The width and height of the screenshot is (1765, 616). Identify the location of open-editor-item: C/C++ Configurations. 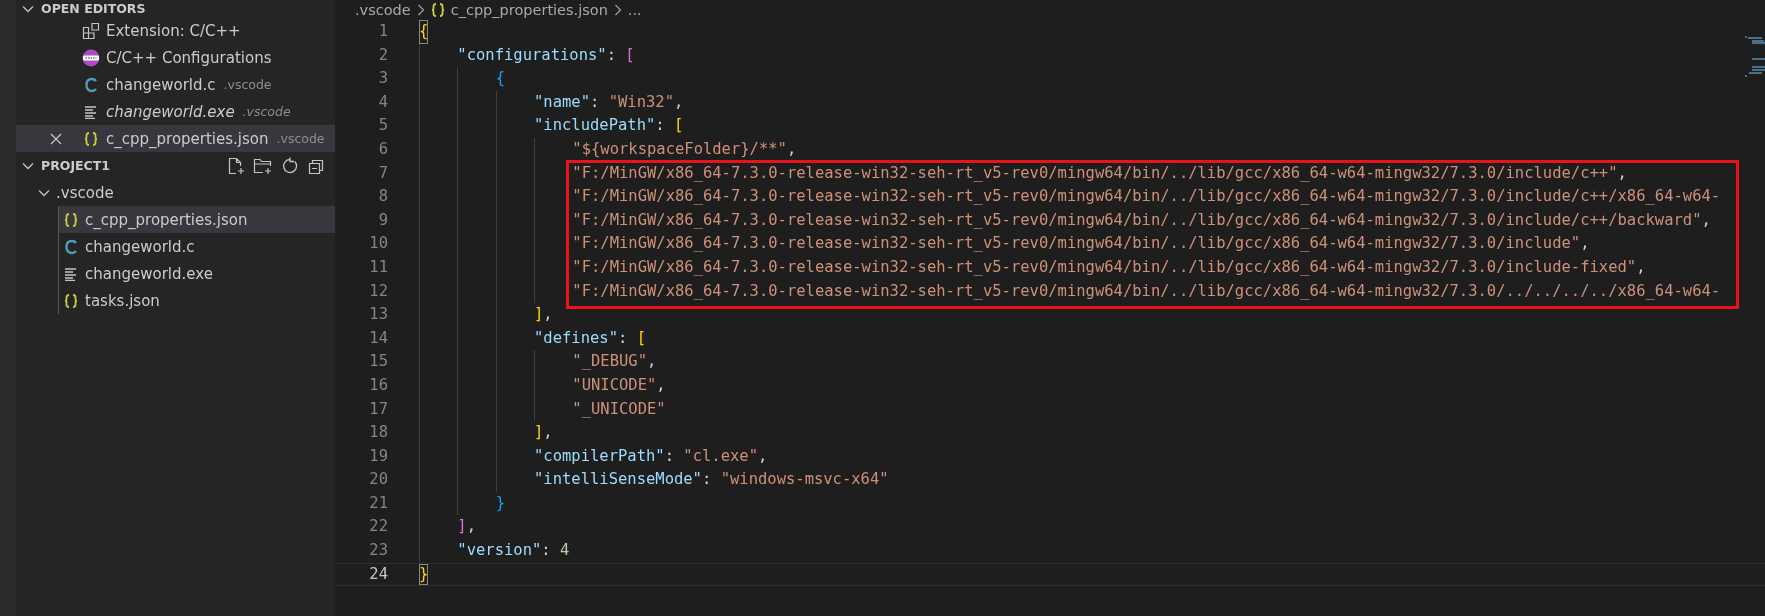
(175, 57).